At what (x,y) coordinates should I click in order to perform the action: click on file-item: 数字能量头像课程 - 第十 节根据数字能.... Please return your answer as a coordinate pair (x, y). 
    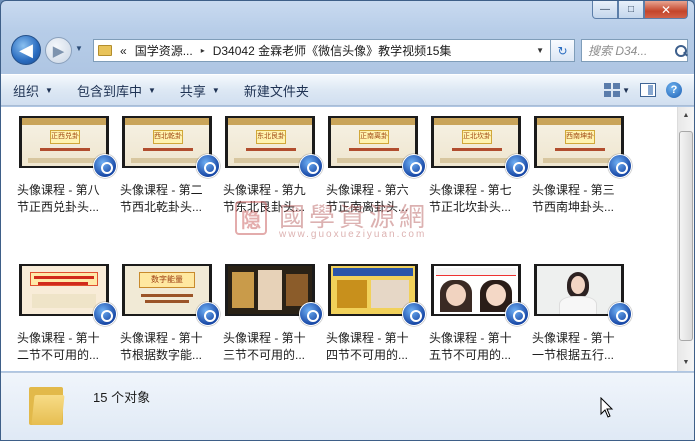
    Looking at the image, I should click on (170, 314).